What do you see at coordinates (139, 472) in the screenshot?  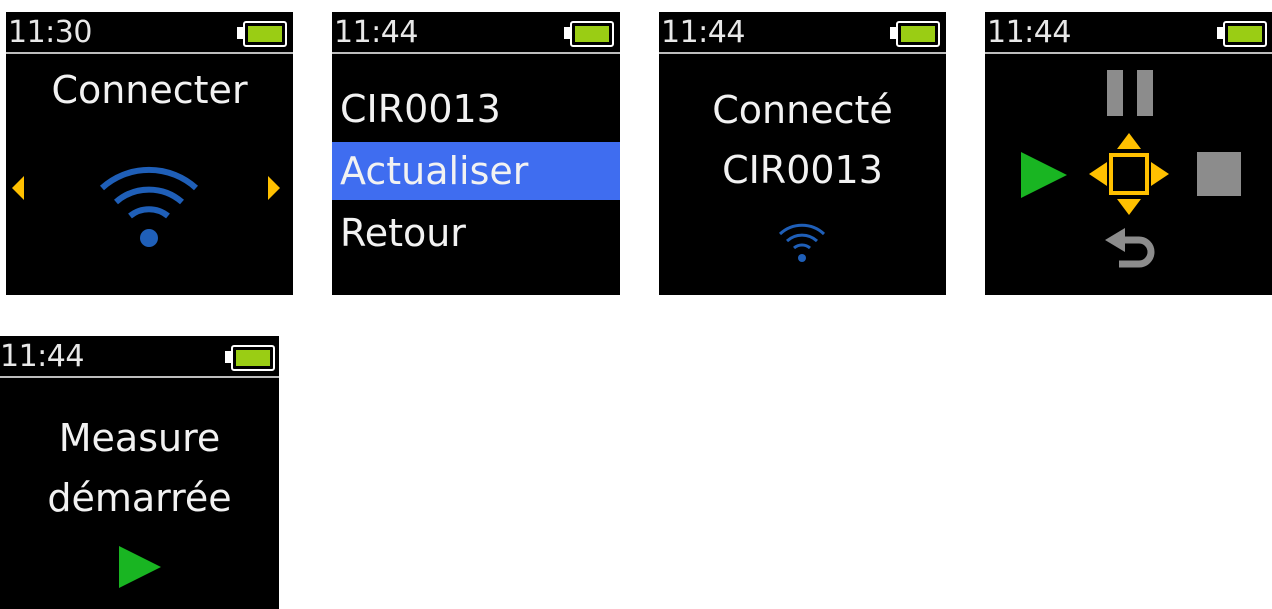 I see `screen-measure-started: 11:44 Measure démarrée` at bounding box center [139, 472].